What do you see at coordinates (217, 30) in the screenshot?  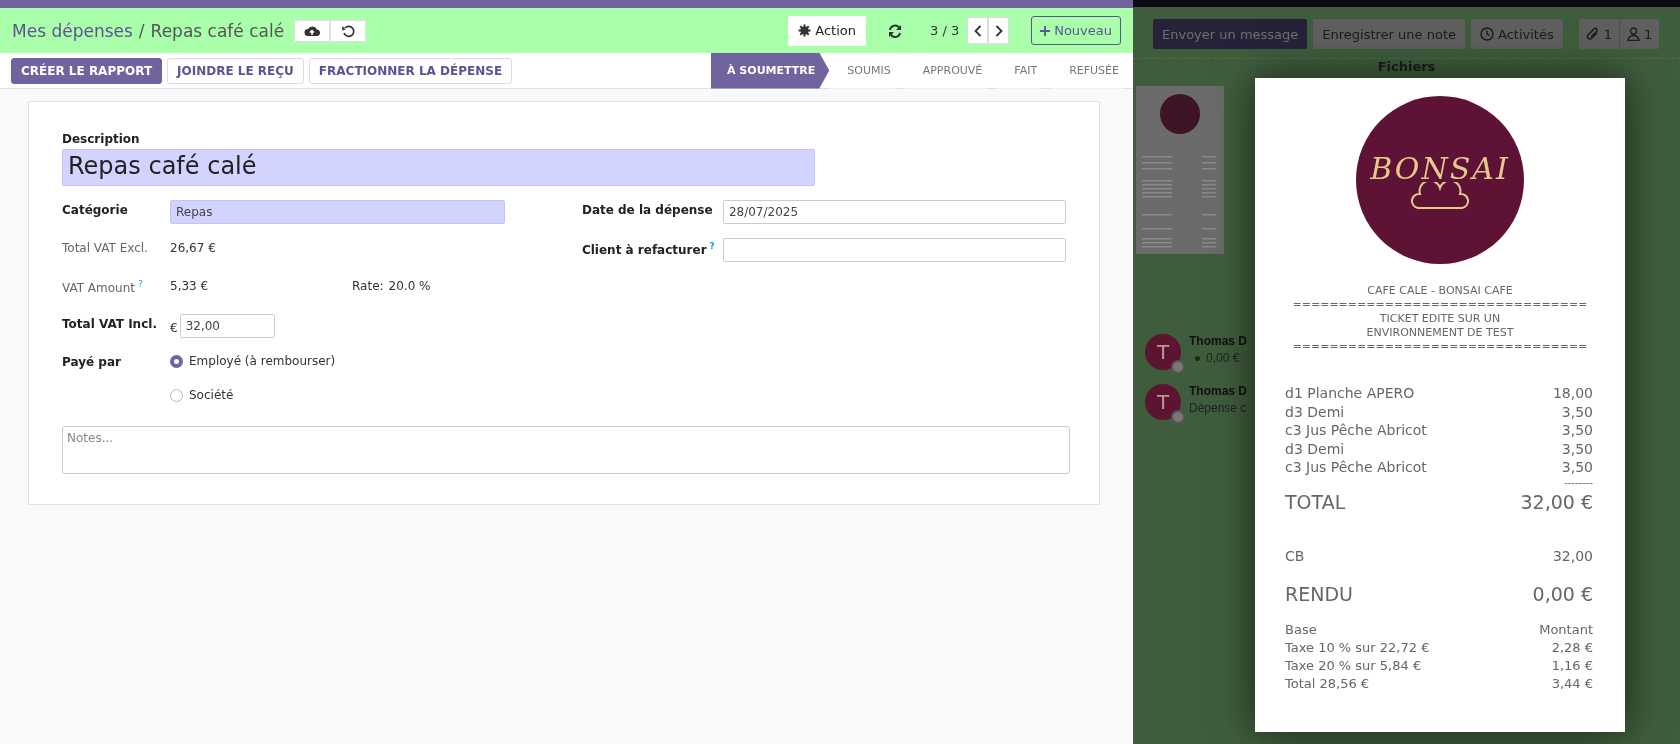 I see `record-title: Repas café calé` at bounding box center [217, 30].